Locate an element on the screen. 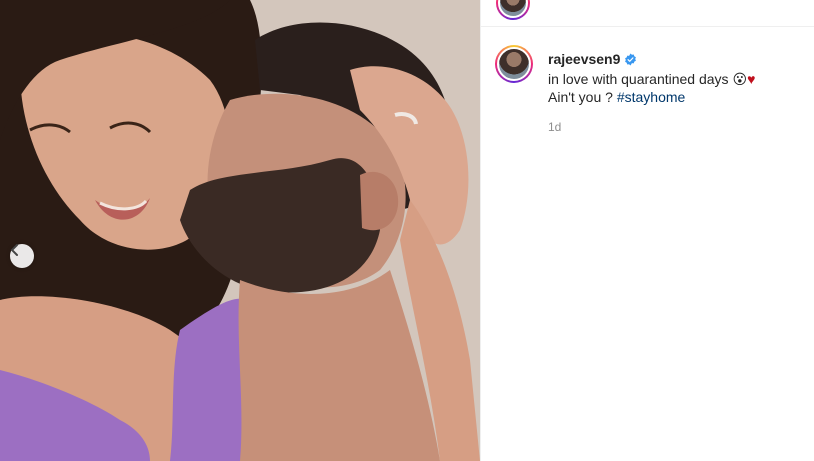  caption-text-2: Ain't you ? is located at coordinates (580, 97).